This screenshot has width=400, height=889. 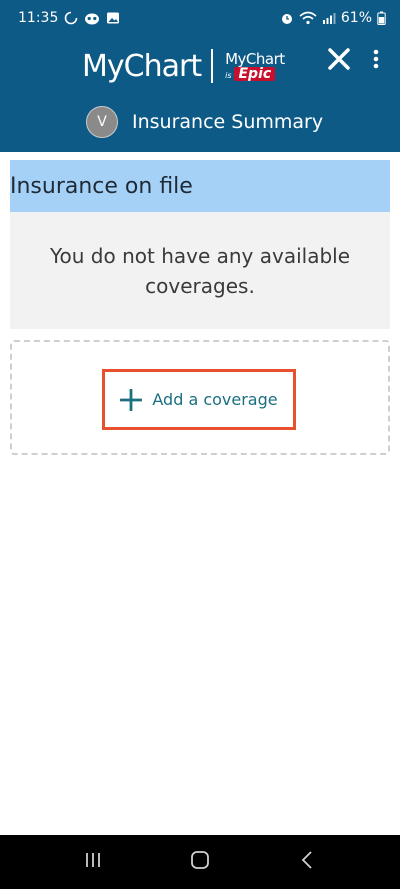 I want to click on alarm-icon, so click(x=287, y=18).